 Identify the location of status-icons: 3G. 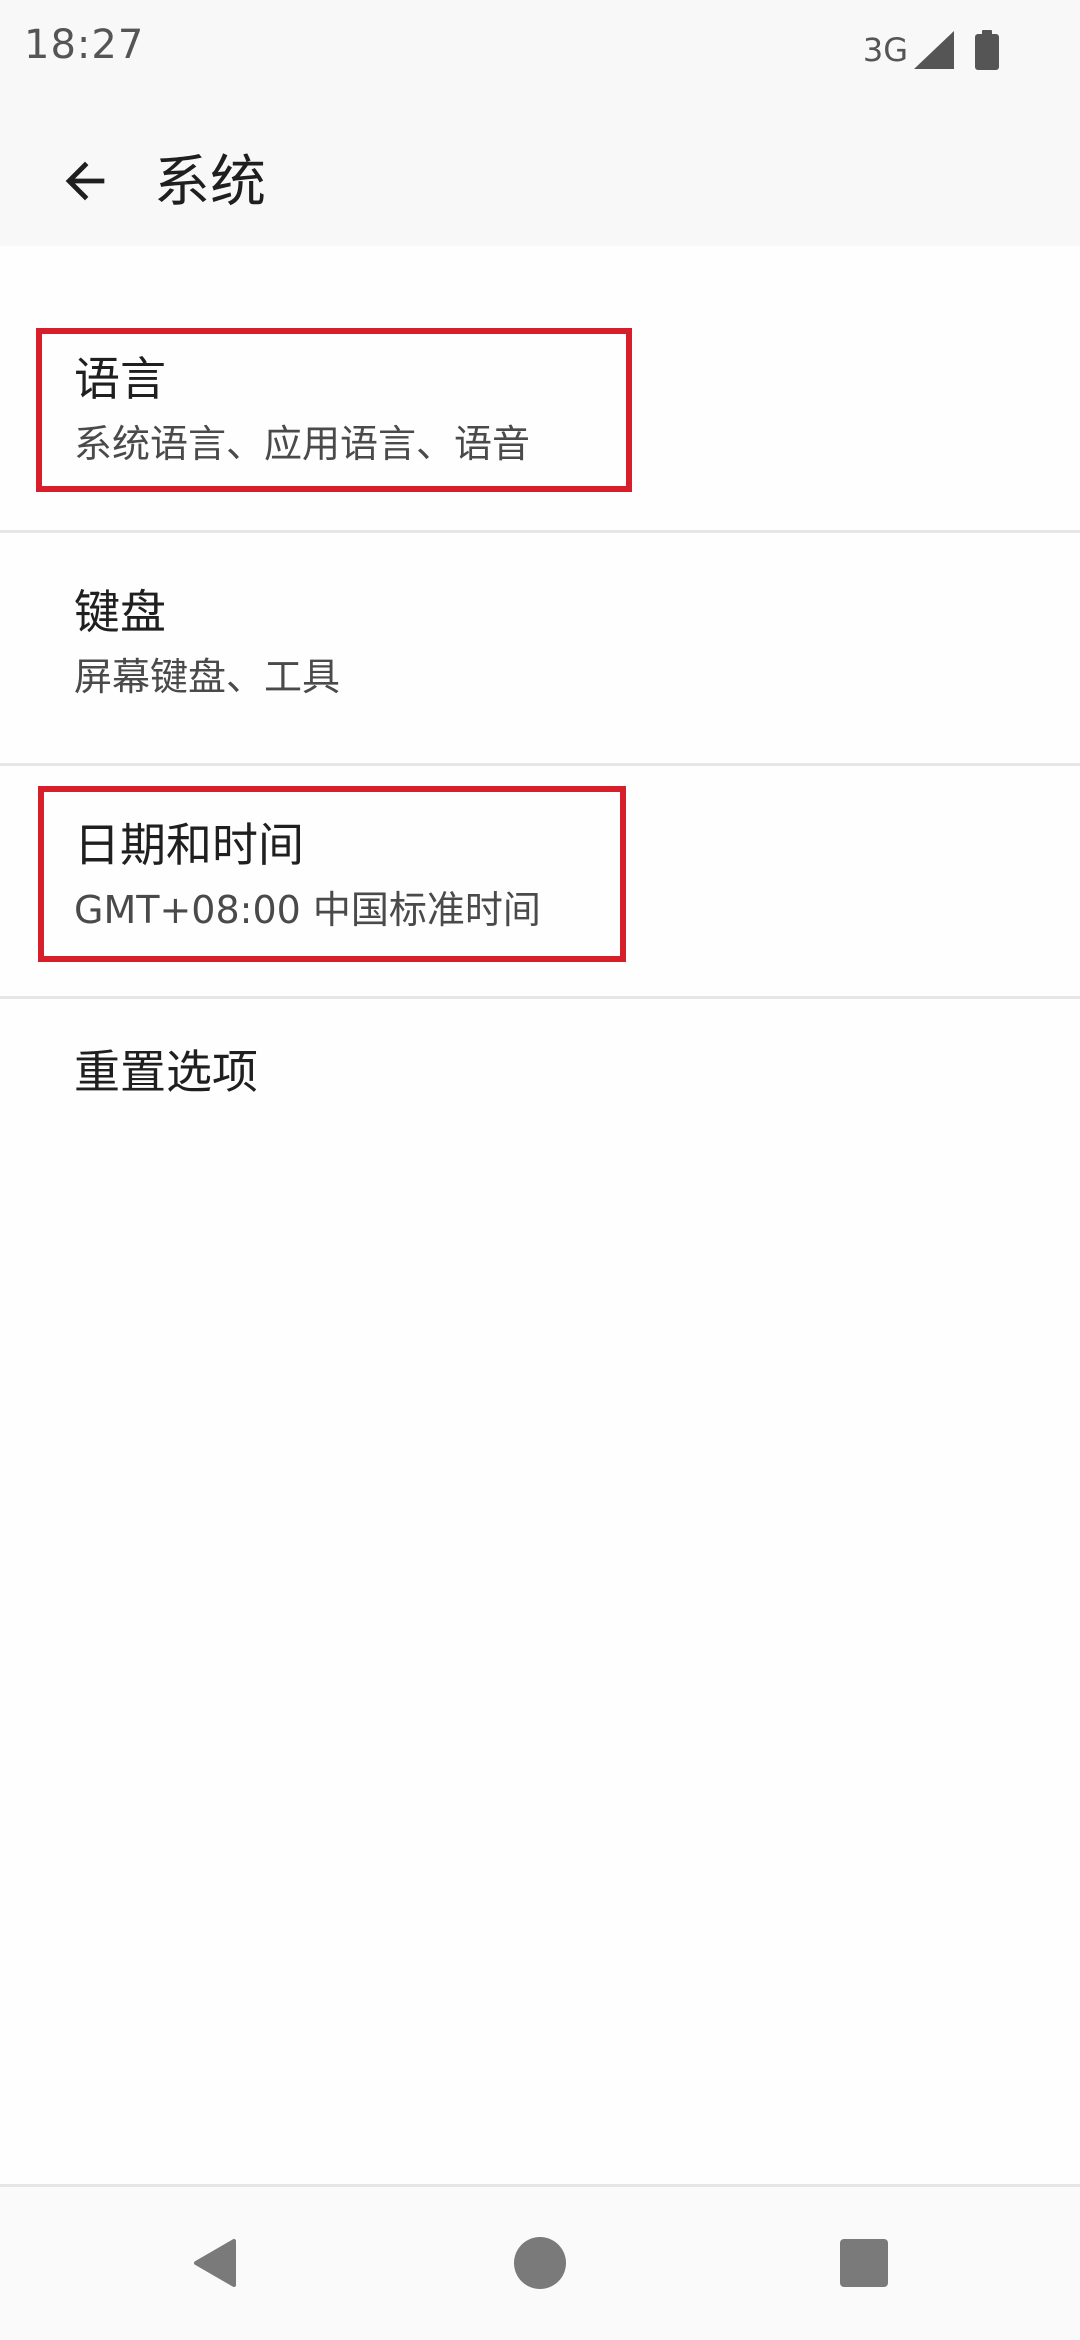
(931, 50).